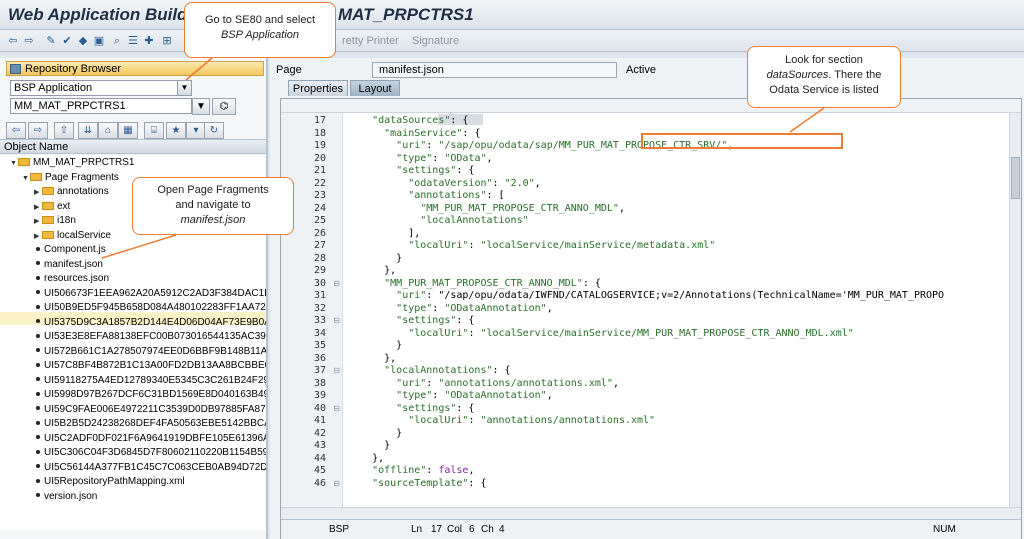  Describe the element at coordinates (196, 130) in the screenshot. I see `favorites-menu-icon: ▾` at that location.